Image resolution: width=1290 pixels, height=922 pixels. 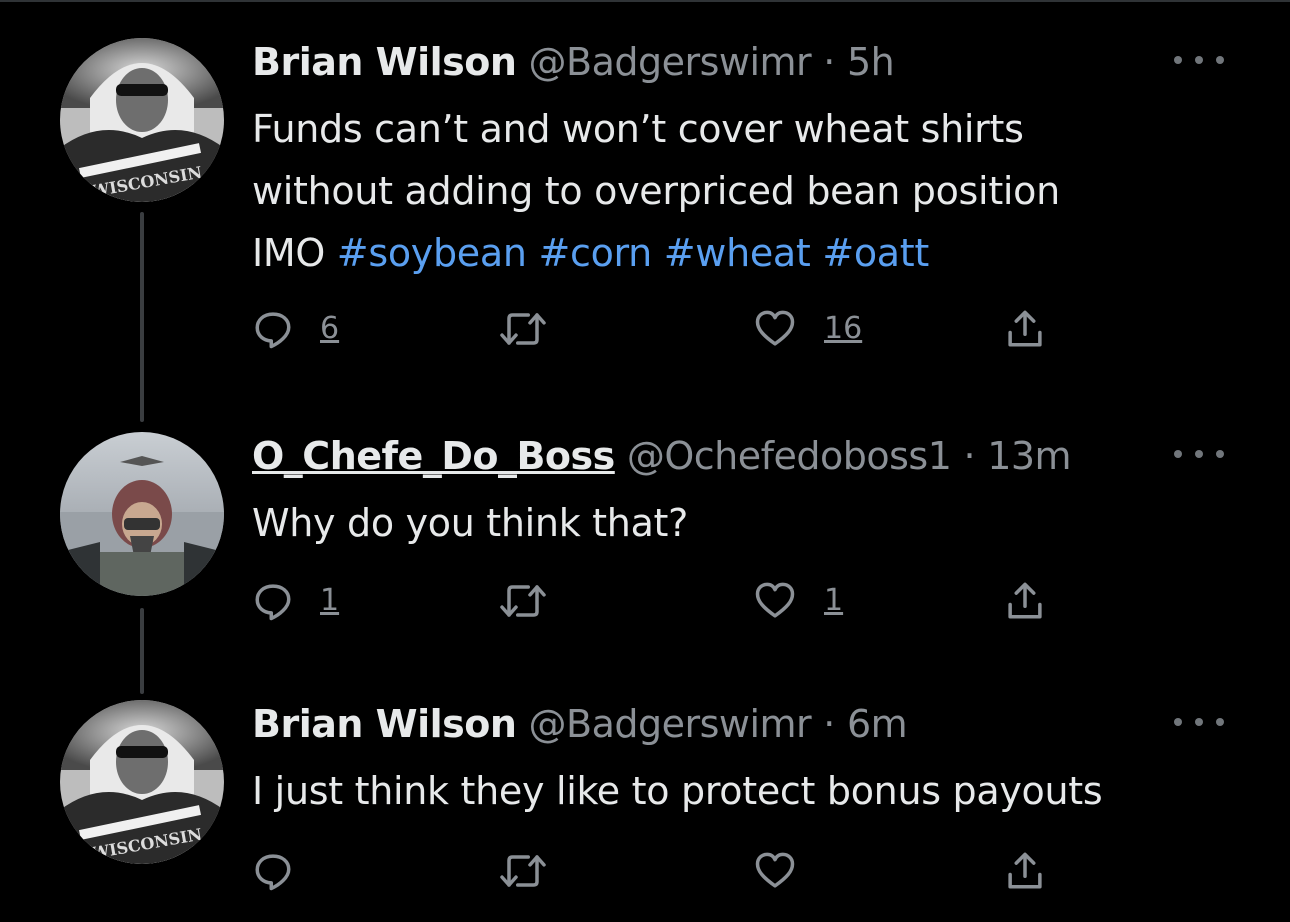 What do you see at coordinates (295, 601) in the screenshot?
I see `reply-button: 1` at bounding box center [295, 601].